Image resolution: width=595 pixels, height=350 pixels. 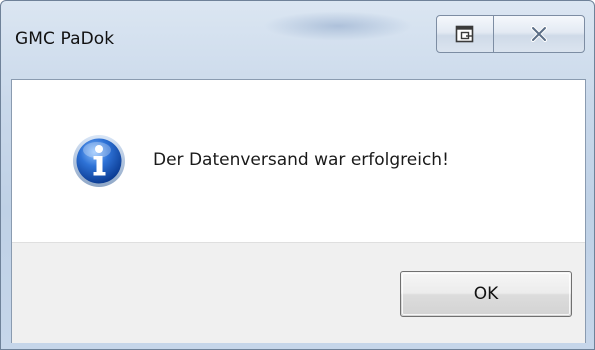 What do you see at coordinates (65, 39) in the screenshot?
I see `window-title: GMC PaDok` at bounding box center [65, 39].